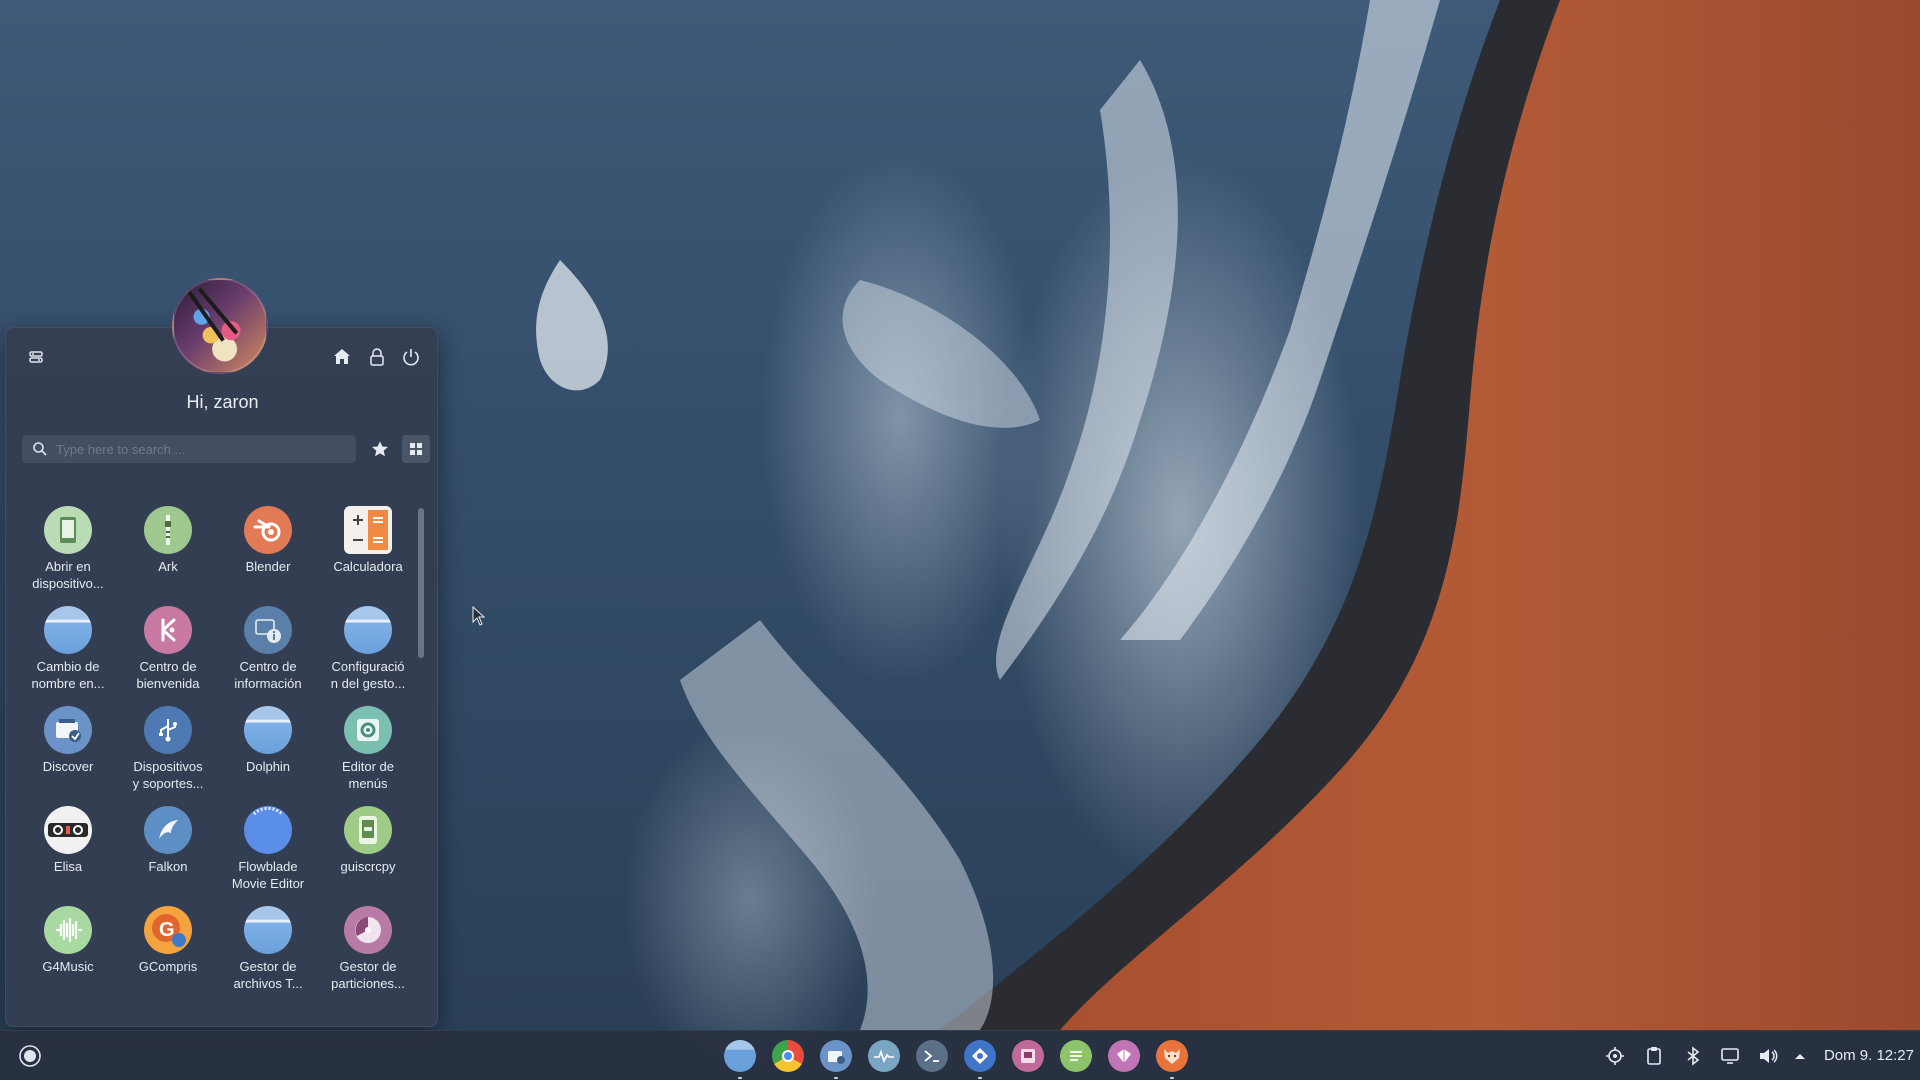  I want to click on network-settings-icon, so click(1615, 1056).